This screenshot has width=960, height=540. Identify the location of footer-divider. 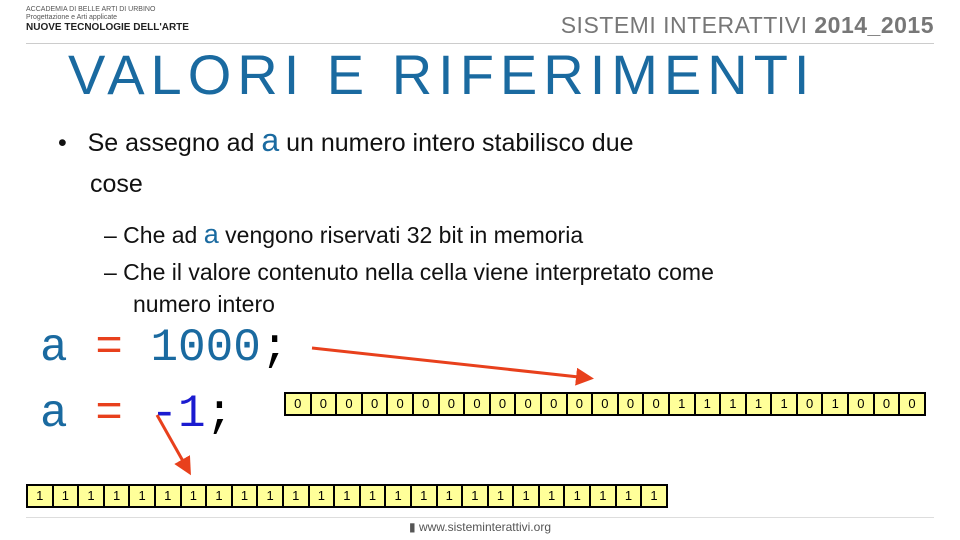
(480, 517).